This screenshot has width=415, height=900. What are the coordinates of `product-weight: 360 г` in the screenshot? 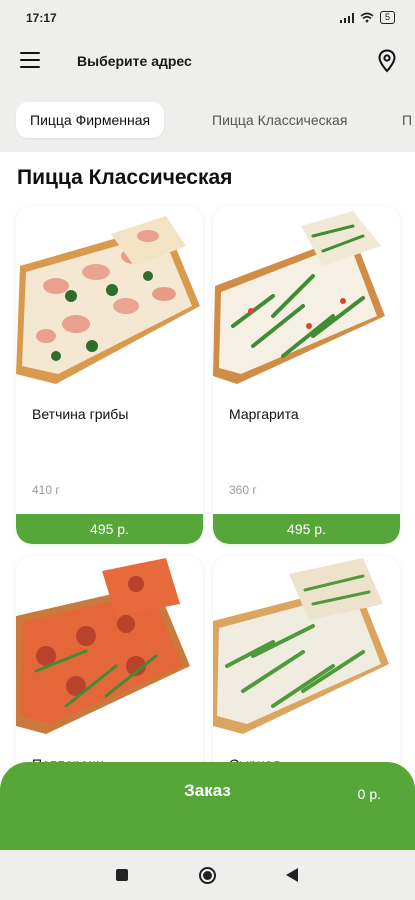 It's located at (243, 490).